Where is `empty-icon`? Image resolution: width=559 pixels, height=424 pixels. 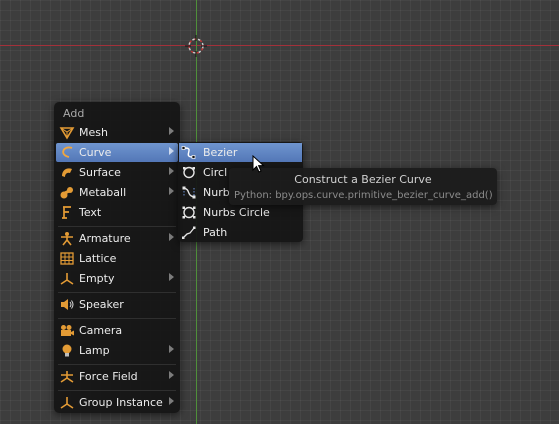 empty-icon is located at coordinates (67, 278).